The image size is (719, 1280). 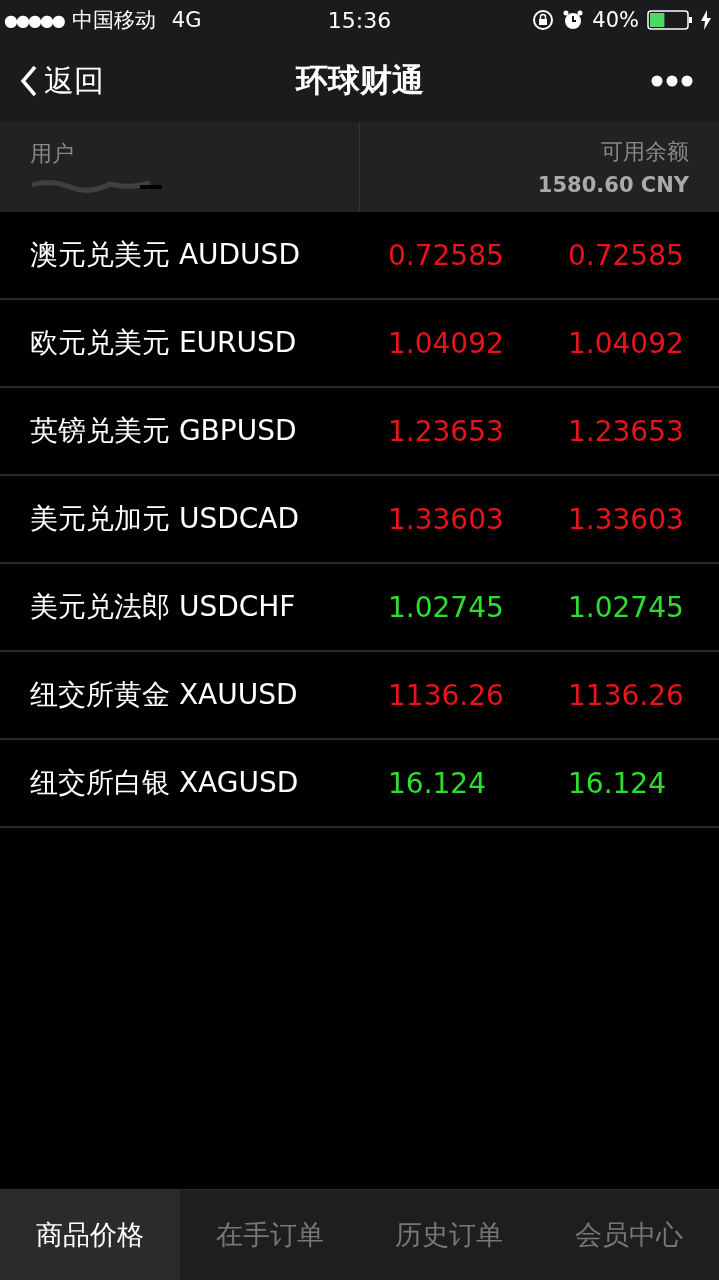 I want to click on bid-price: 0.72585, so click(x=446, y=255).